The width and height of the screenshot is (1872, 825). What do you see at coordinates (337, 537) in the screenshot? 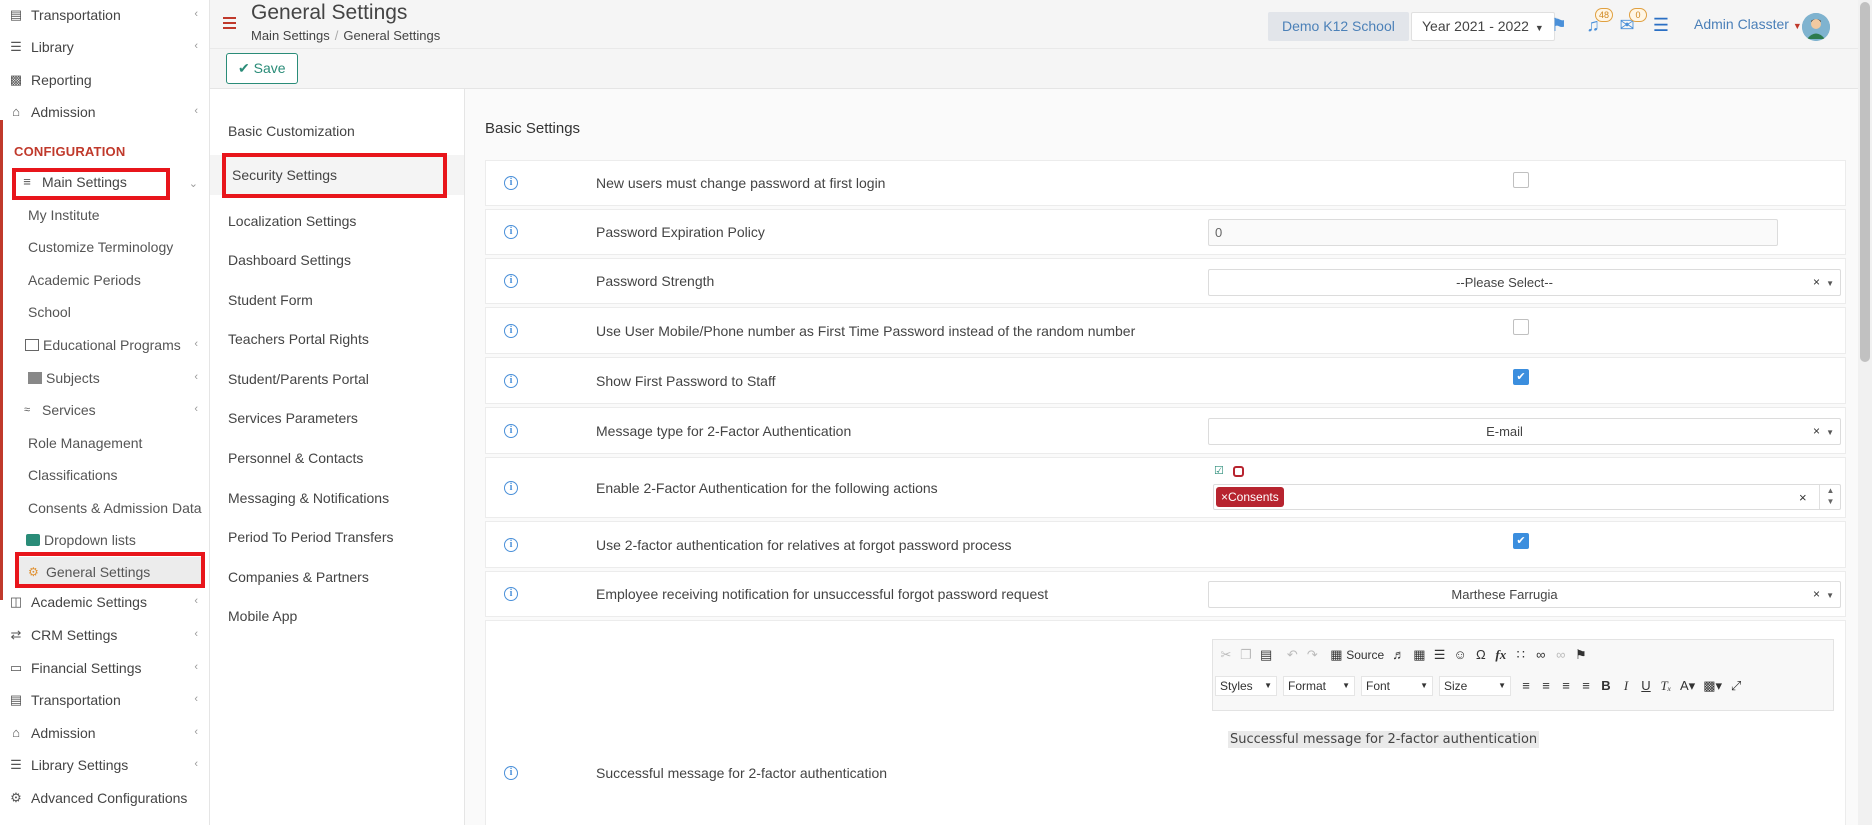
I see `subnav-item-period-transfers: Period To Period Transfers` at bounding box center [337, 537].